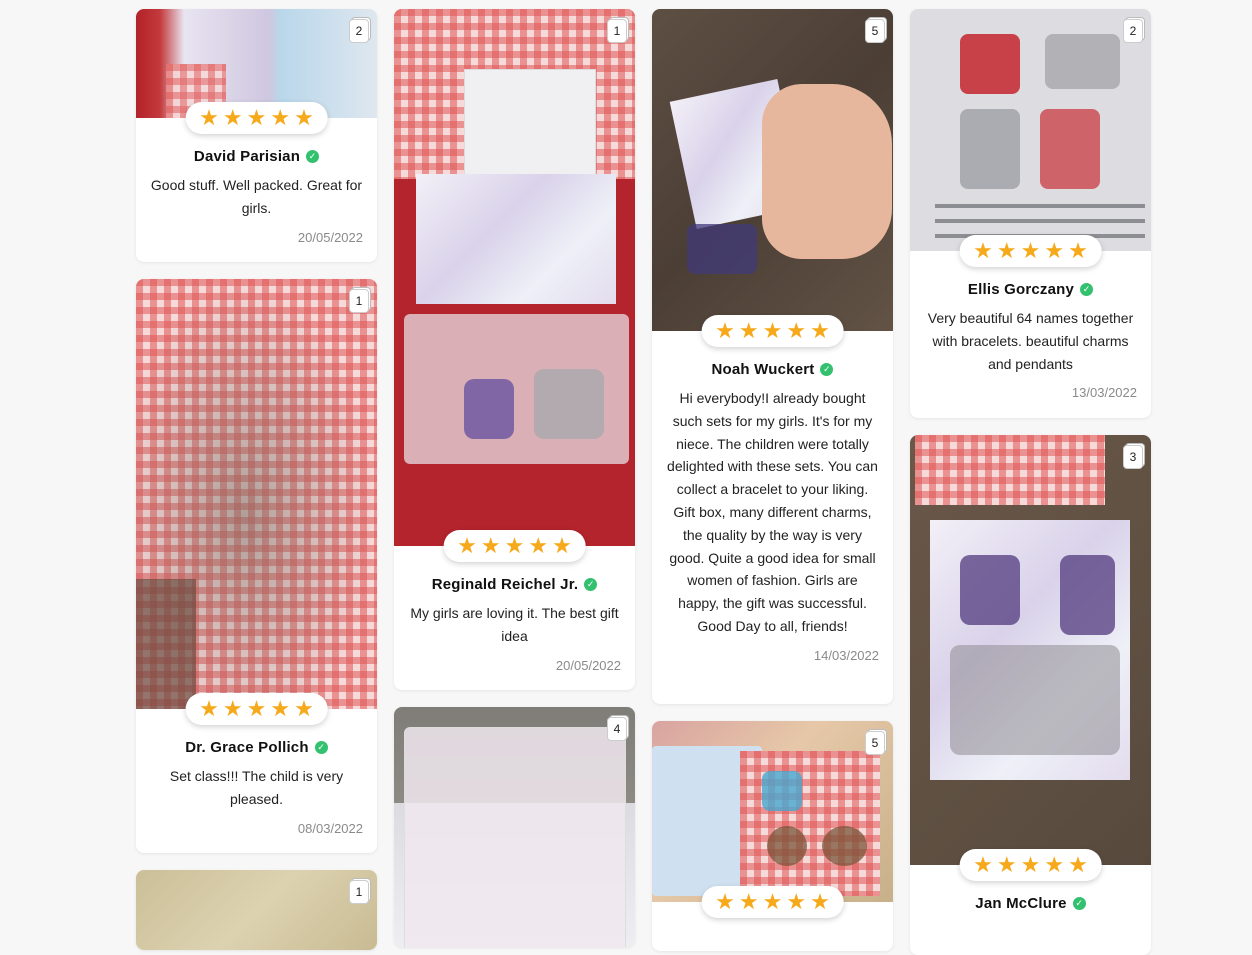  What do you see at coordinates (1030, 650) in the screenshot?
I see `review-photo: 3` at bounding box center [1030, 650].